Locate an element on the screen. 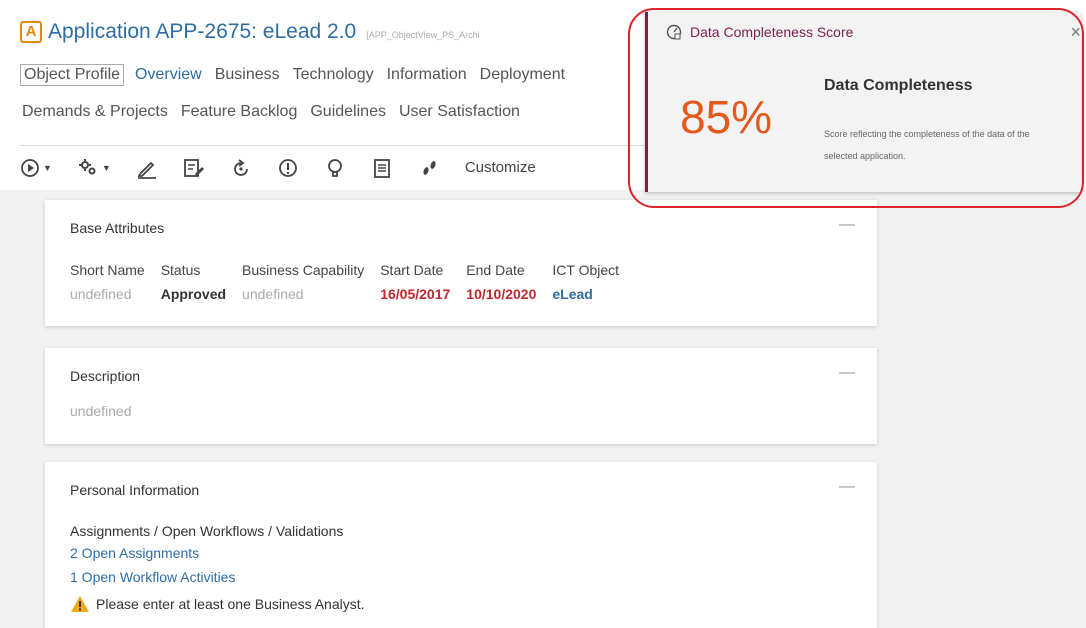 This screenshot has width=1086, height=628. edit-button is located at coordinates (147, 168).